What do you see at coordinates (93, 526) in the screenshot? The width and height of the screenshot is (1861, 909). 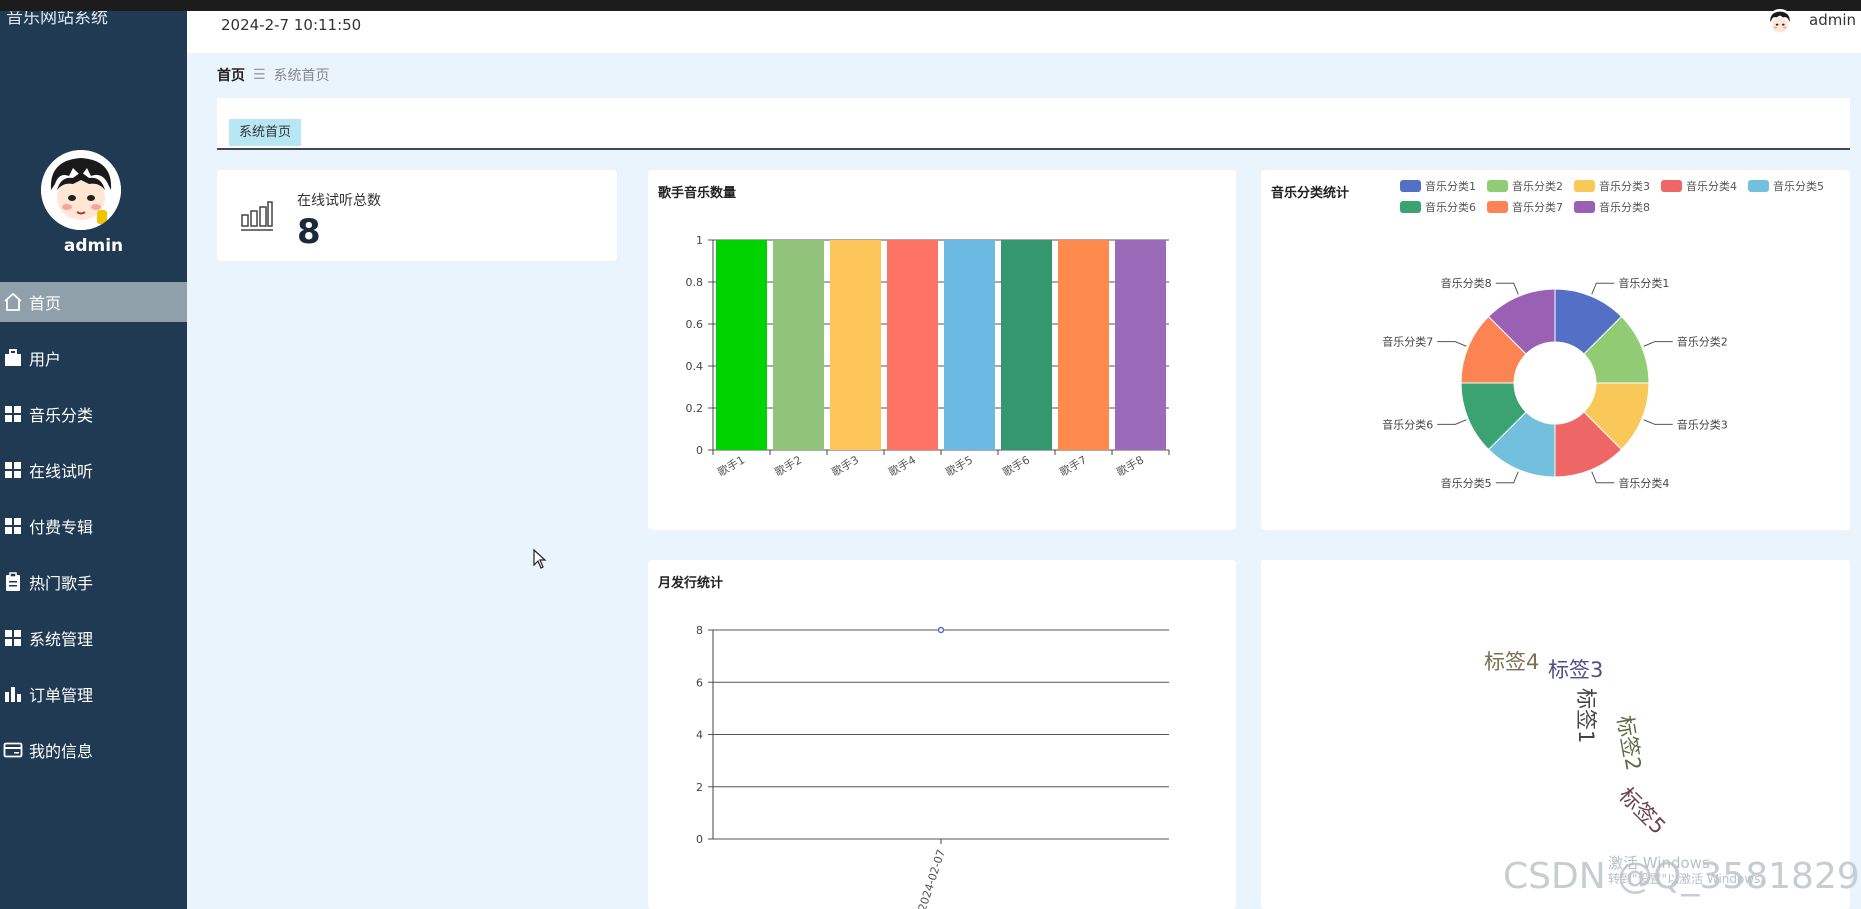 I see `sidebar-item-paid-album: 付费专辑` at bounding box center [93, 526].